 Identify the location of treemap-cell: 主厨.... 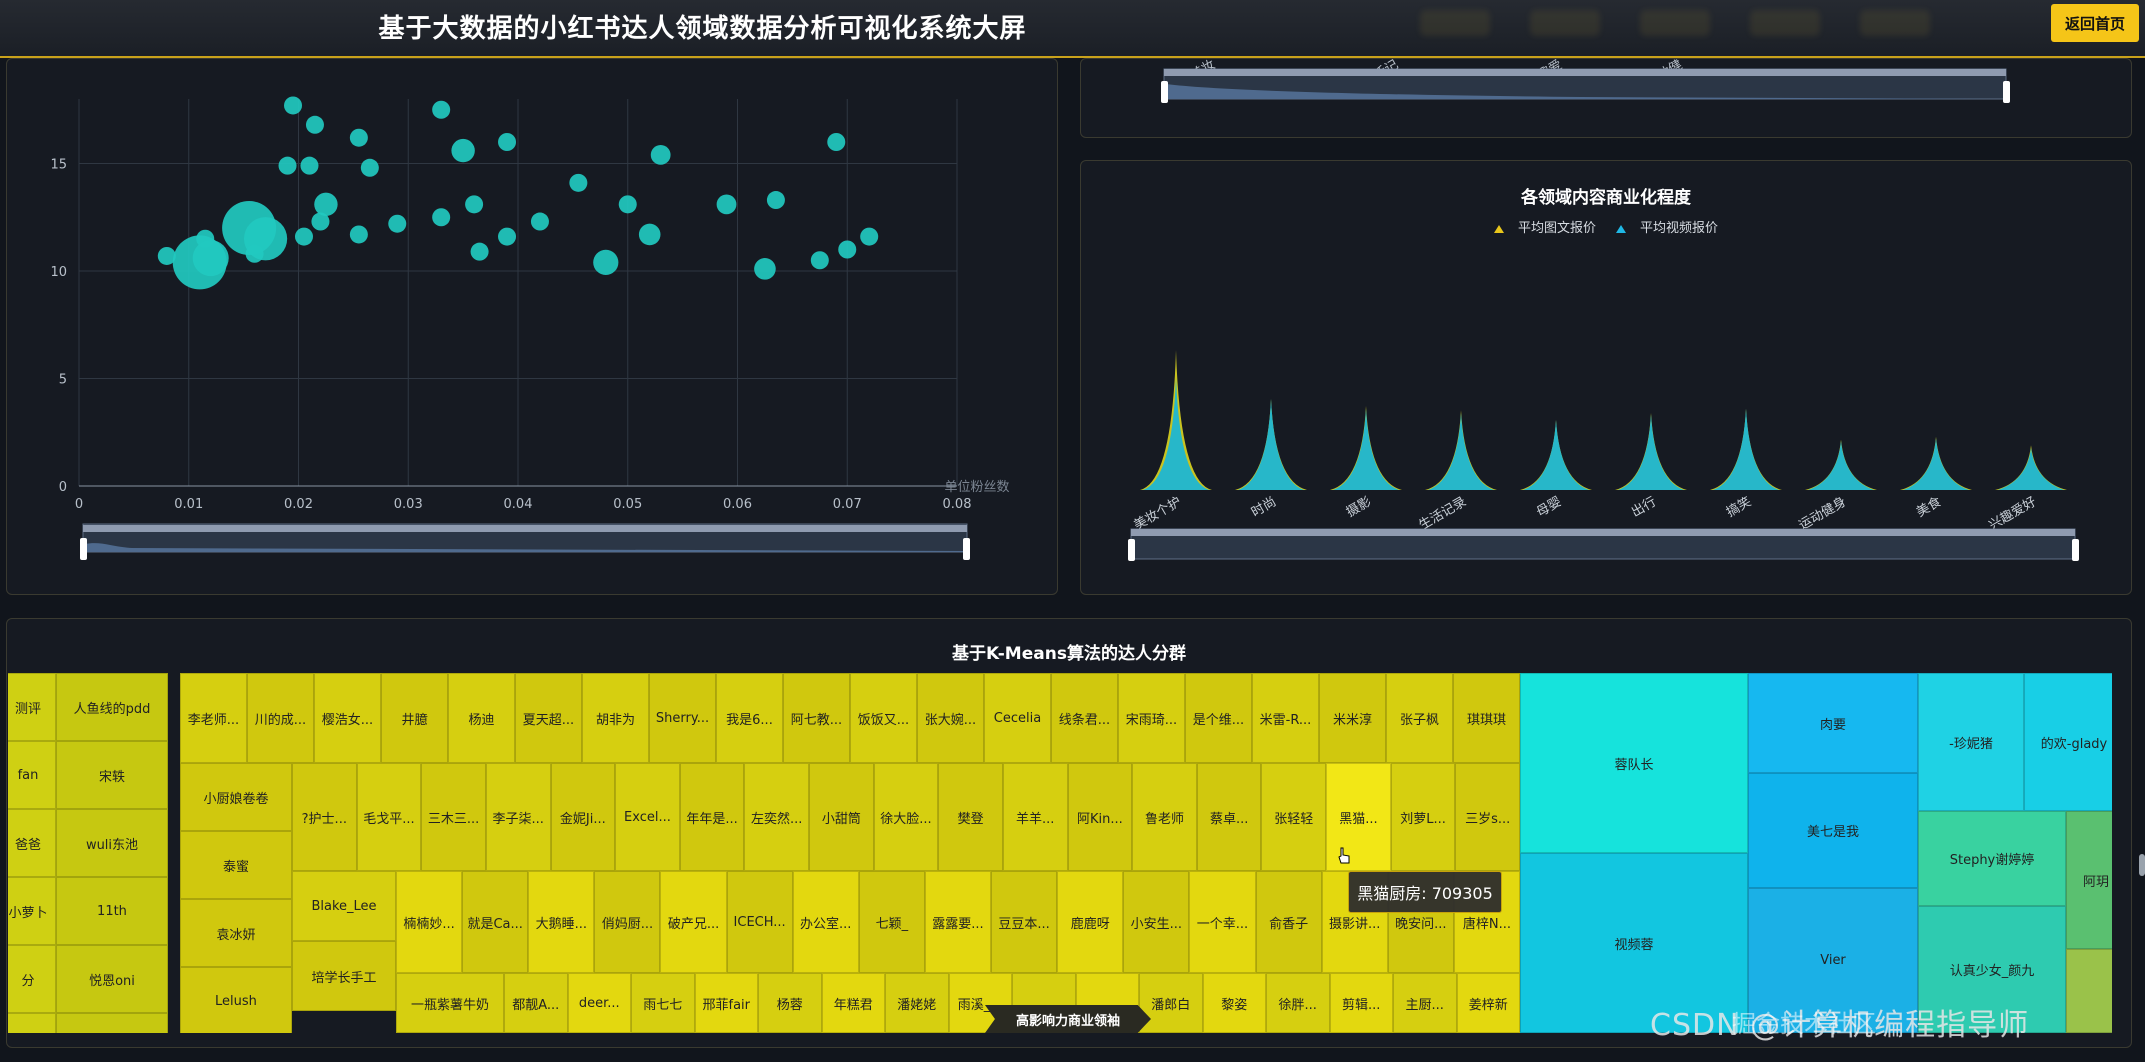
(1425, 1003).